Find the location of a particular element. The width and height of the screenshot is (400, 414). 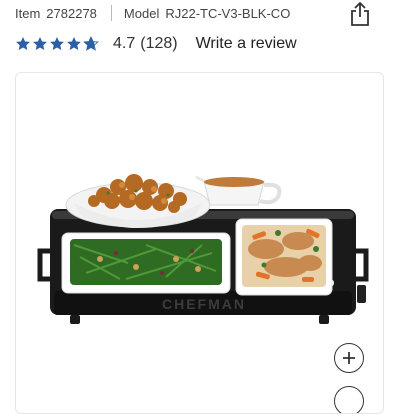

share-icon is located at coordinates (360, 14).